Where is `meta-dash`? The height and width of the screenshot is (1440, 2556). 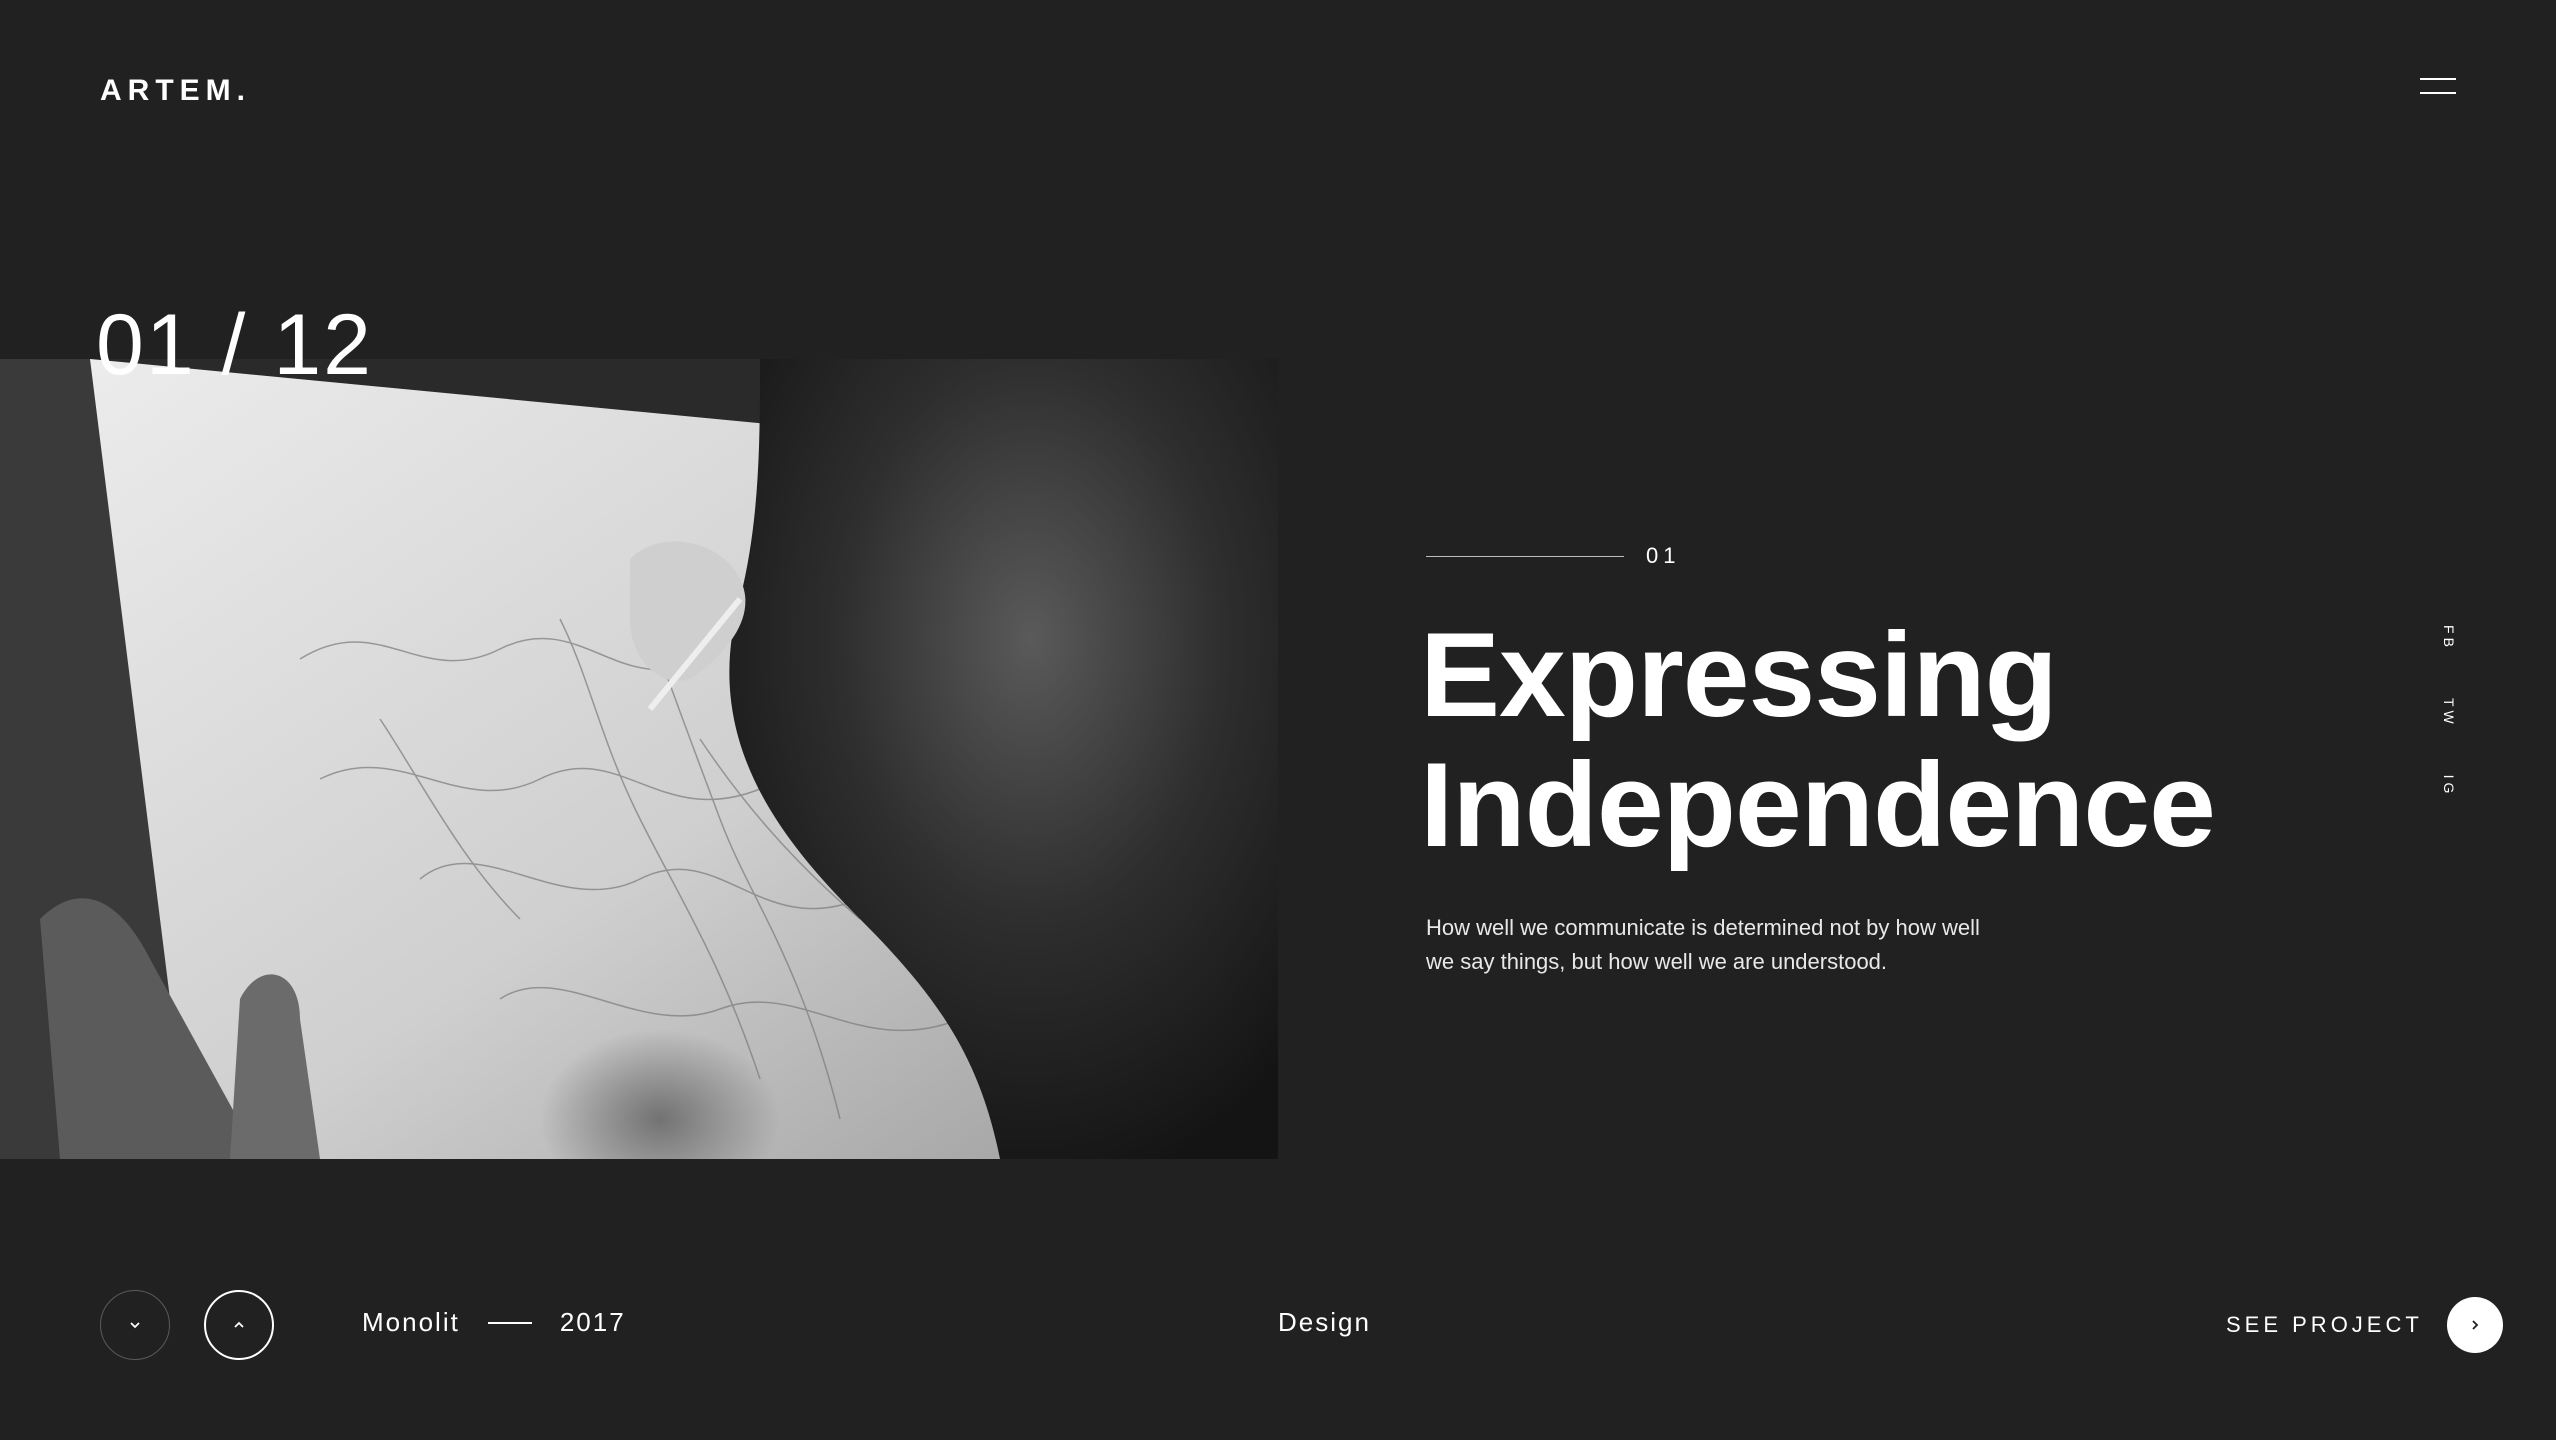 meta-dash is located at coordinates (509, 1322).